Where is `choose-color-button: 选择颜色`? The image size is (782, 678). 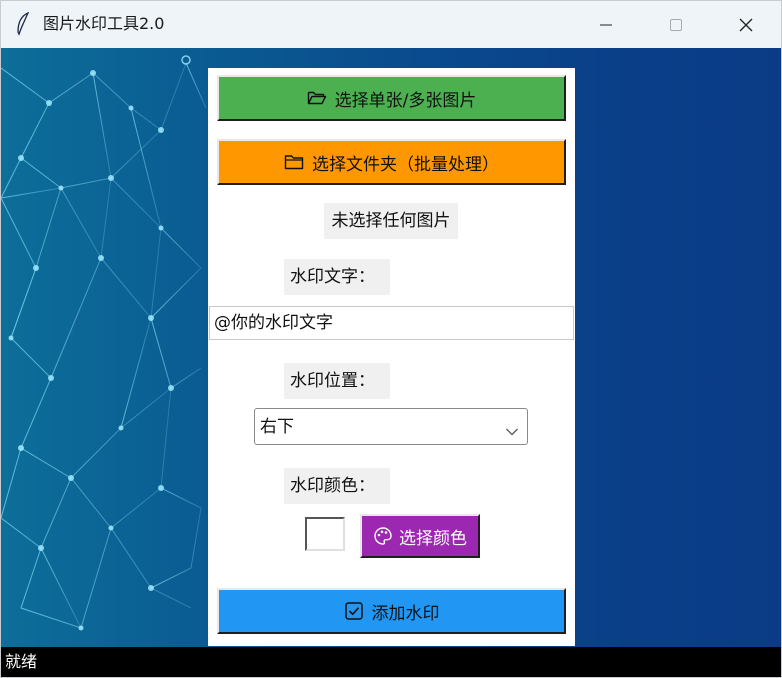
choose-color-button: 选择颜色 is located at coordinates (420, 536).